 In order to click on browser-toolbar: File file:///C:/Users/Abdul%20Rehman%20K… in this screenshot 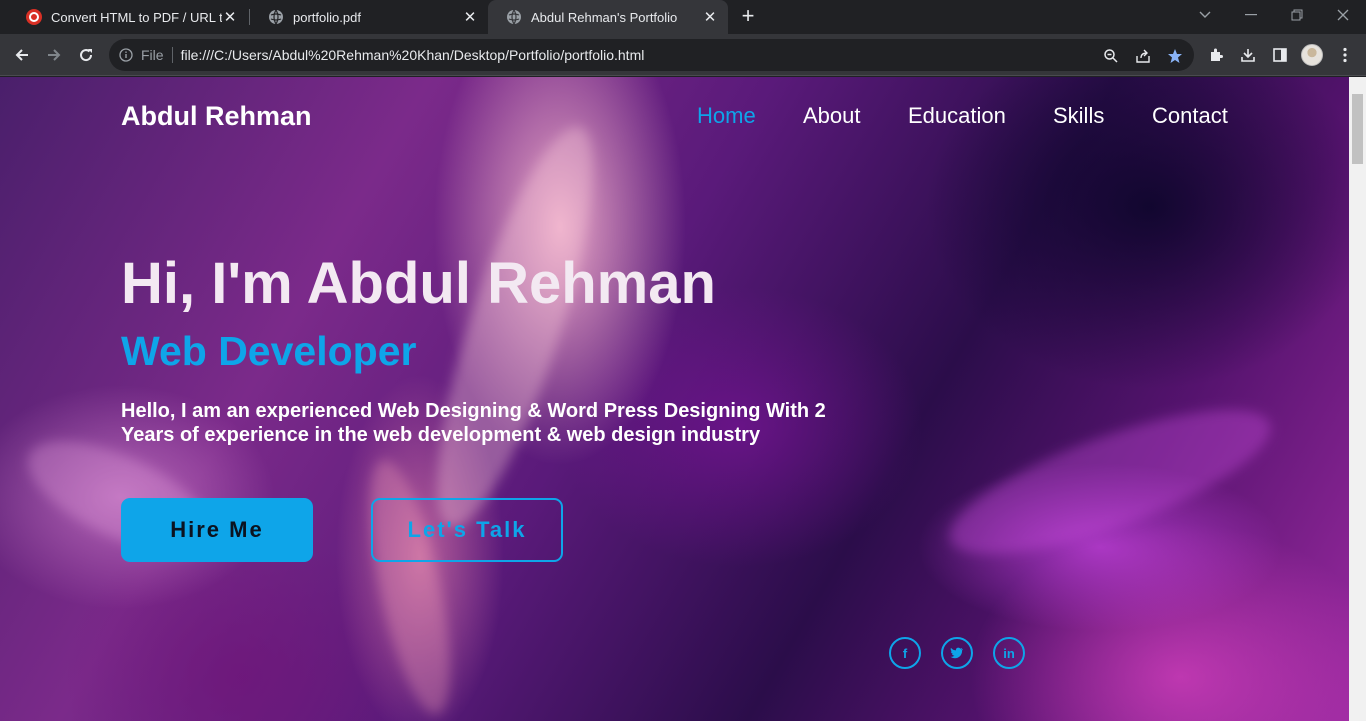, I will do `click(683, 55)`.